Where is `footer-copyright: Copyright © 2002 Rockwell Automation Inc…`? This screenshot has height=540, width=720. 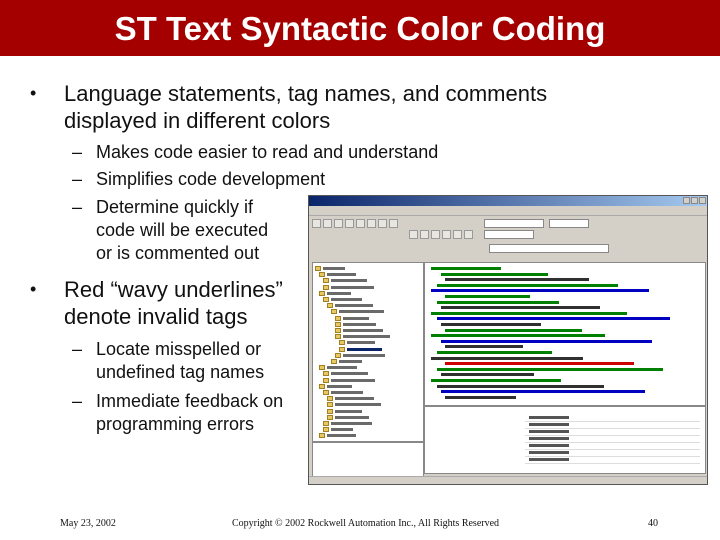 footer-copyright: Copyright © 2002 Rockwell Automation Inc… is located at coordinates (366, 523).